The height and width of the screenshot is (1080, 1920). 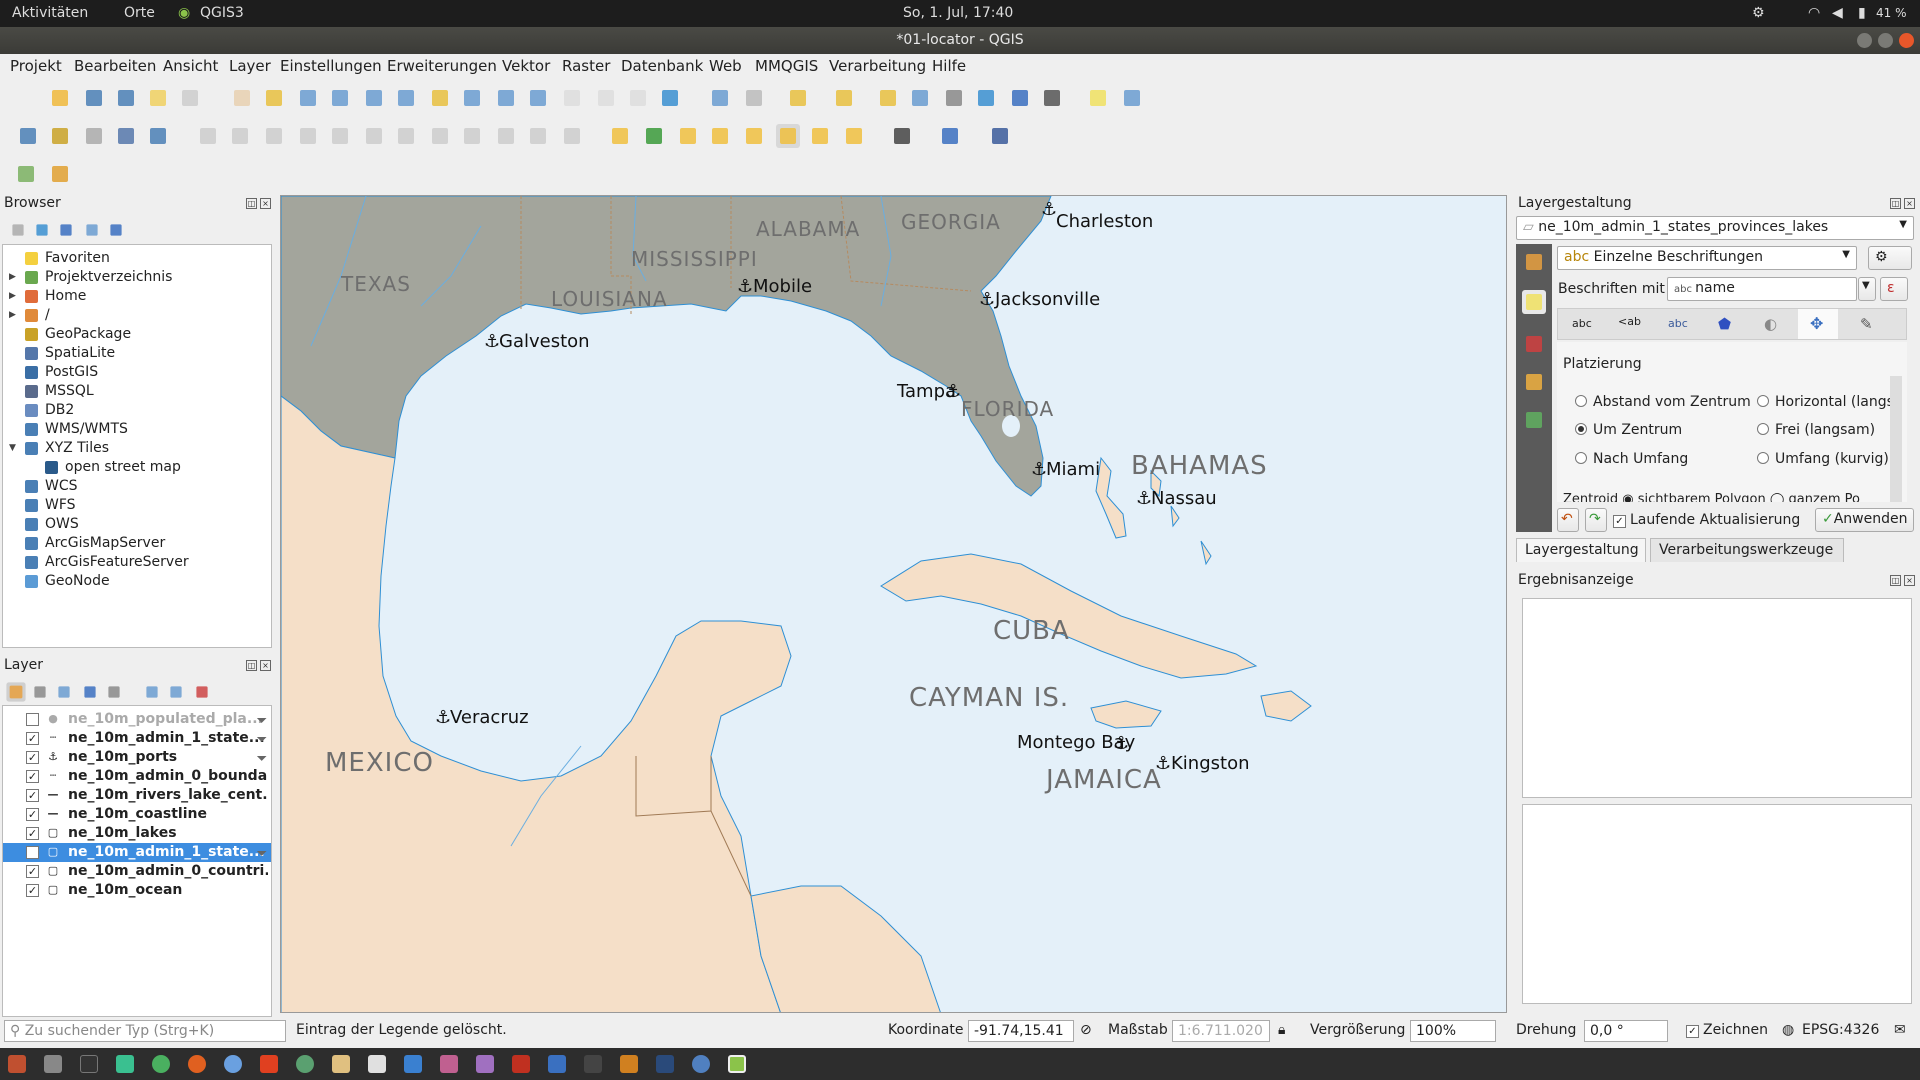 I want to click on new-temp-layer-icon, so click(x=158, y=136).